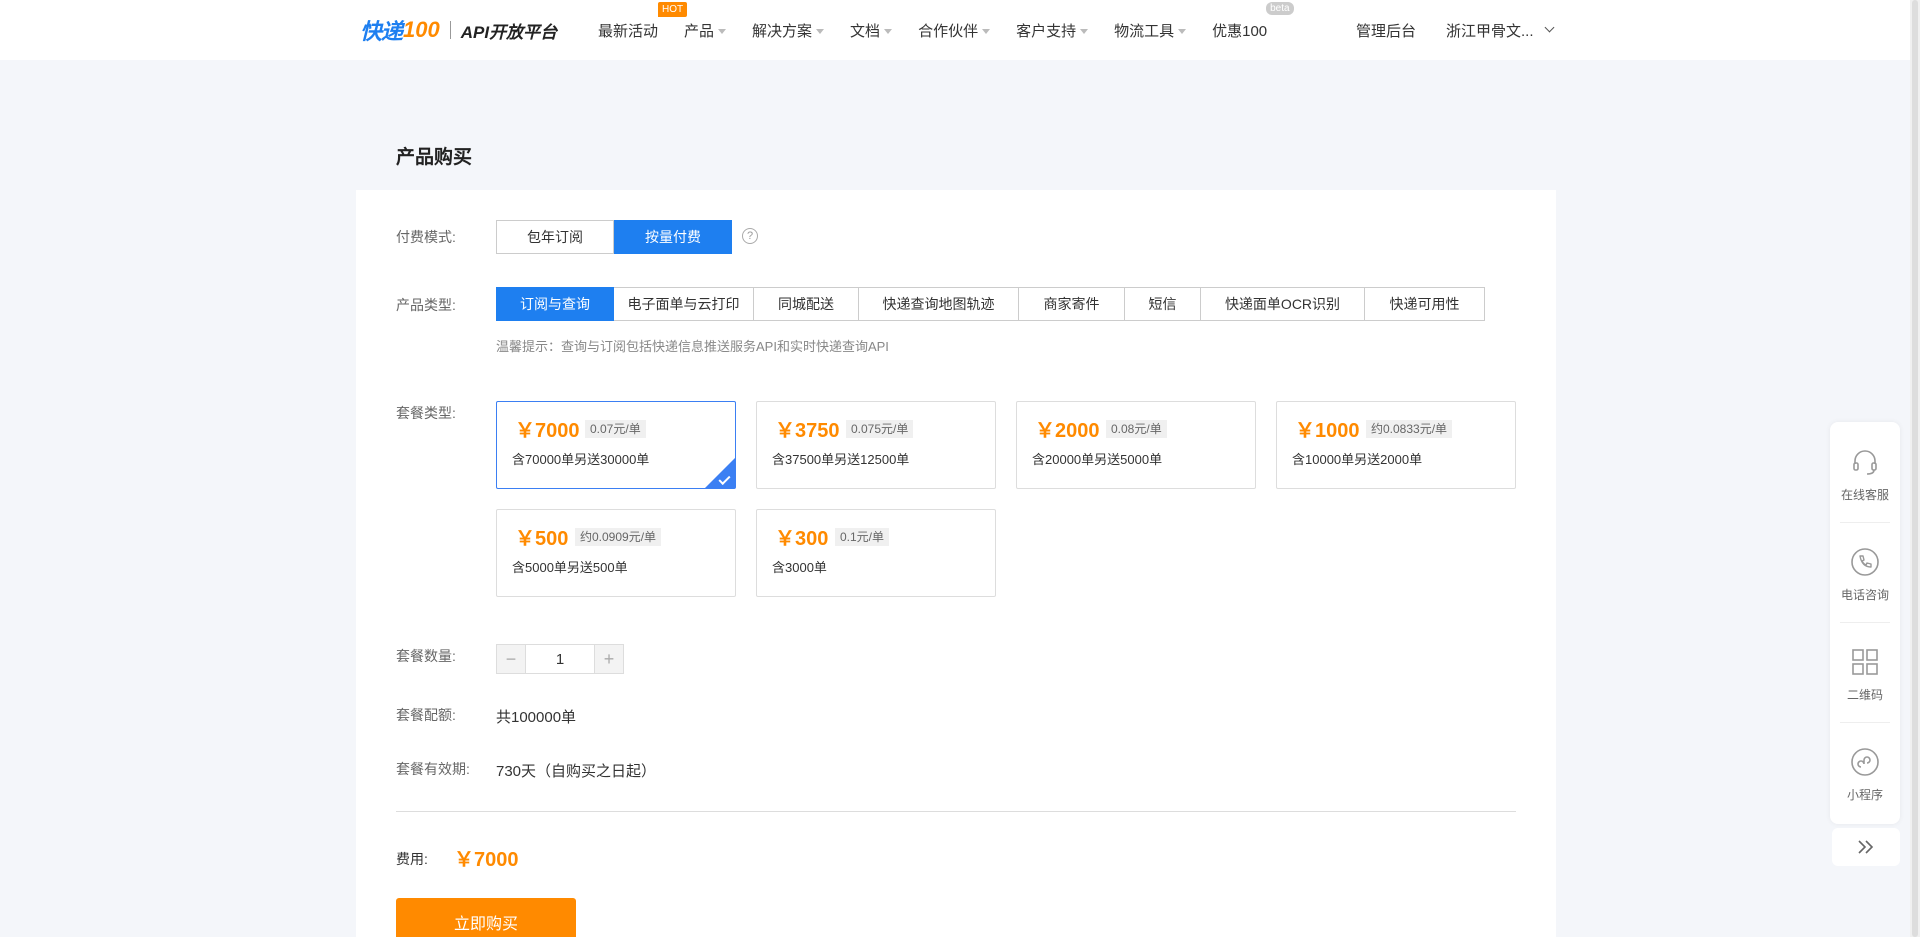  What do you see at coordinates (1864, 695) in the screenshot?
I see `sidebar-label: 二维码` at bounding box center [1864, 695].